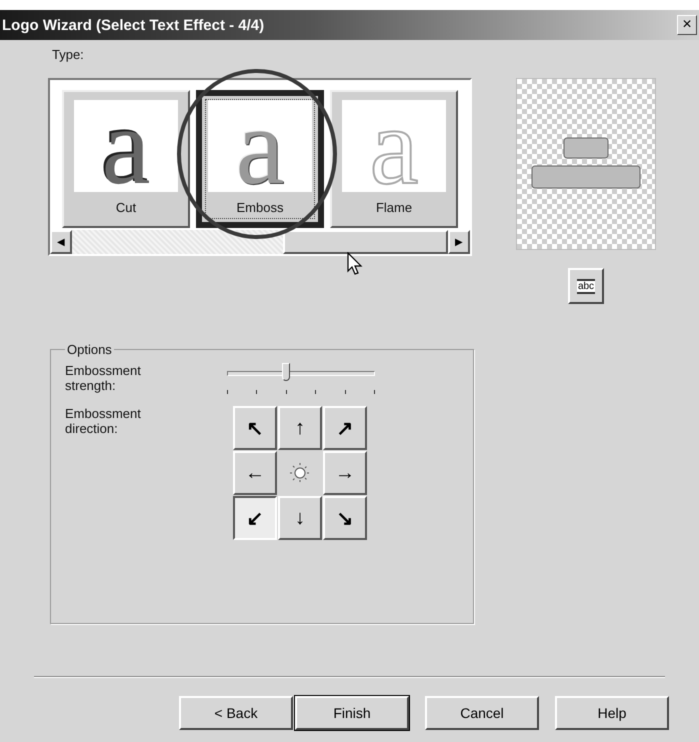  I want to click on wizard-button: Finish, so click(352, 713).